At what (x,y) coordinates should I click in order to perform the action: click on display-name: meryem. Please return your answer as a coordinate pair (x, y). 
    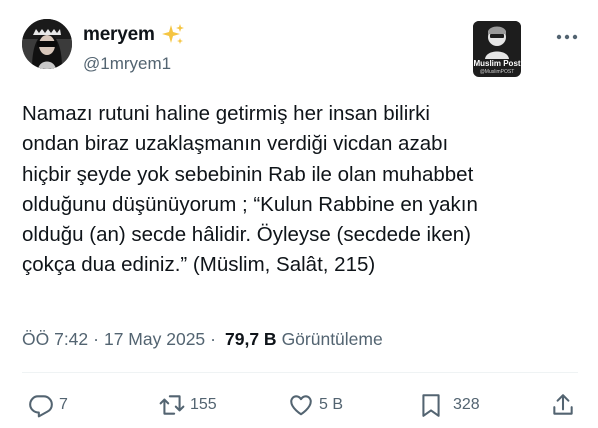
    Looking at the image, I should click on (119, 35).